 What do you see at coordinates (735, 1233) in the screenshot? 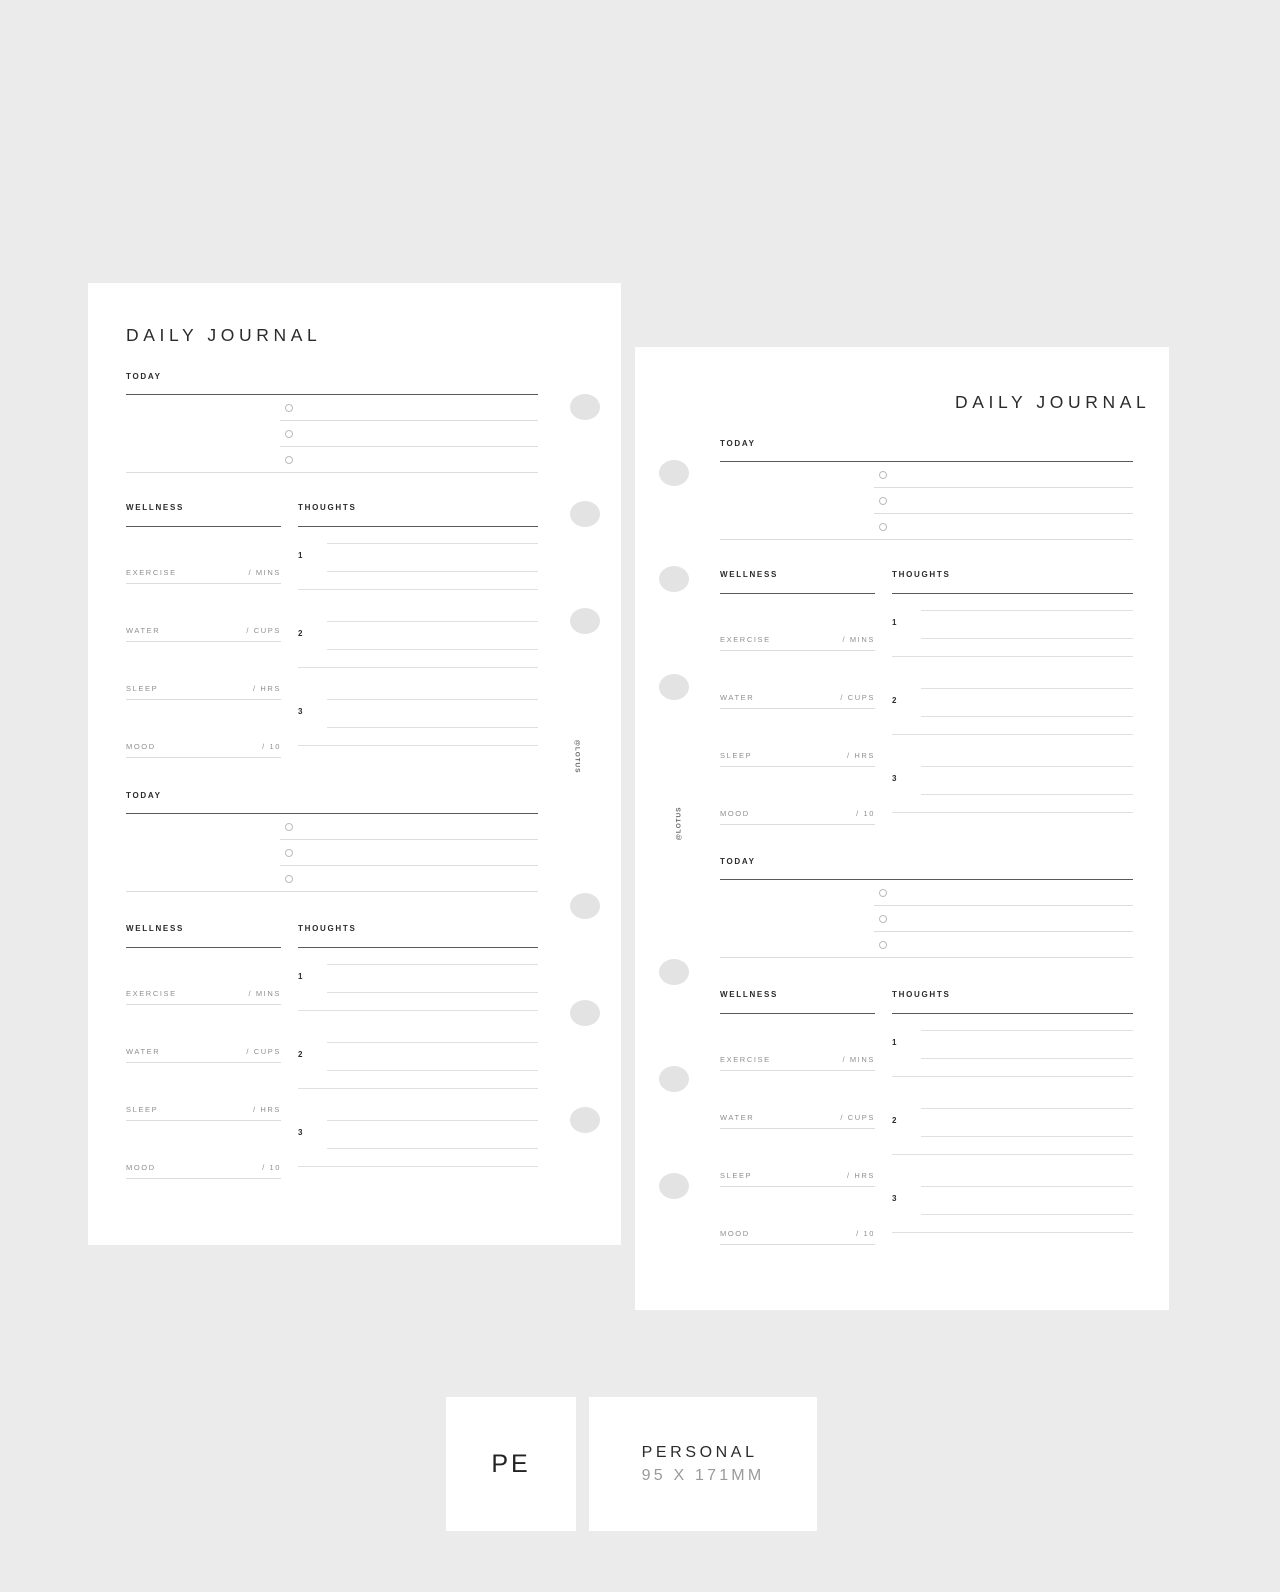
I see `metric-name: MOOD` at bounding box center [735, 1233].